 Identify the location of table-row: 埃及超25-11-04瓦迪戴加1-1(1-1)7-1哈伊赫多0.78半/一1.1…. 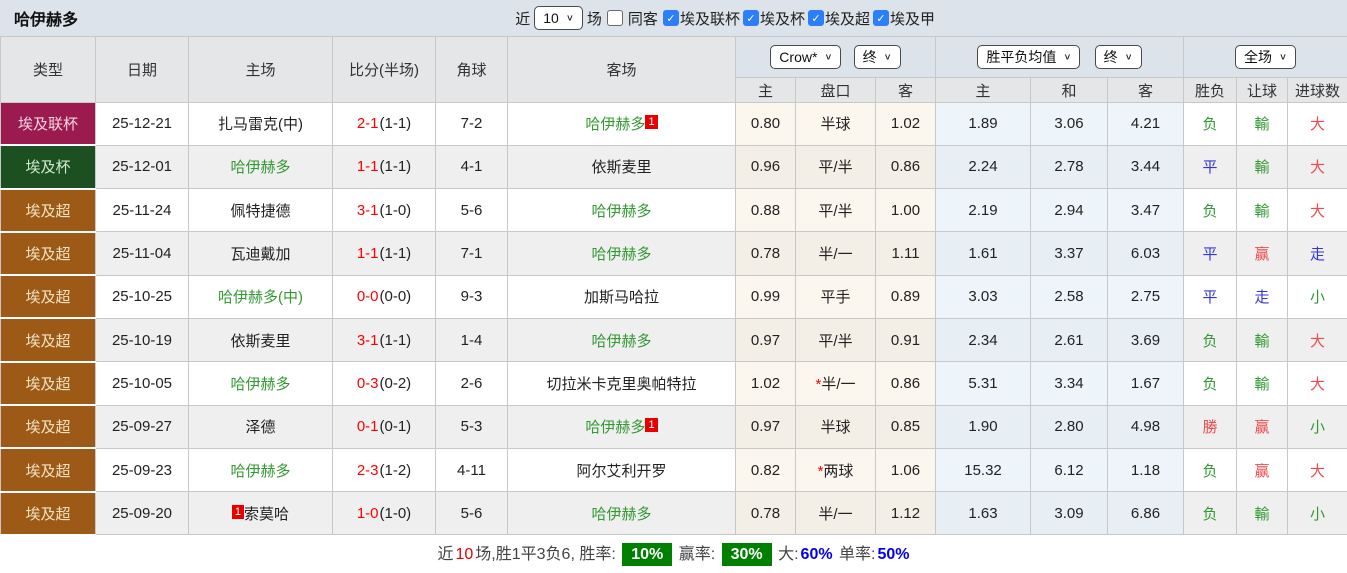
(674, 253).